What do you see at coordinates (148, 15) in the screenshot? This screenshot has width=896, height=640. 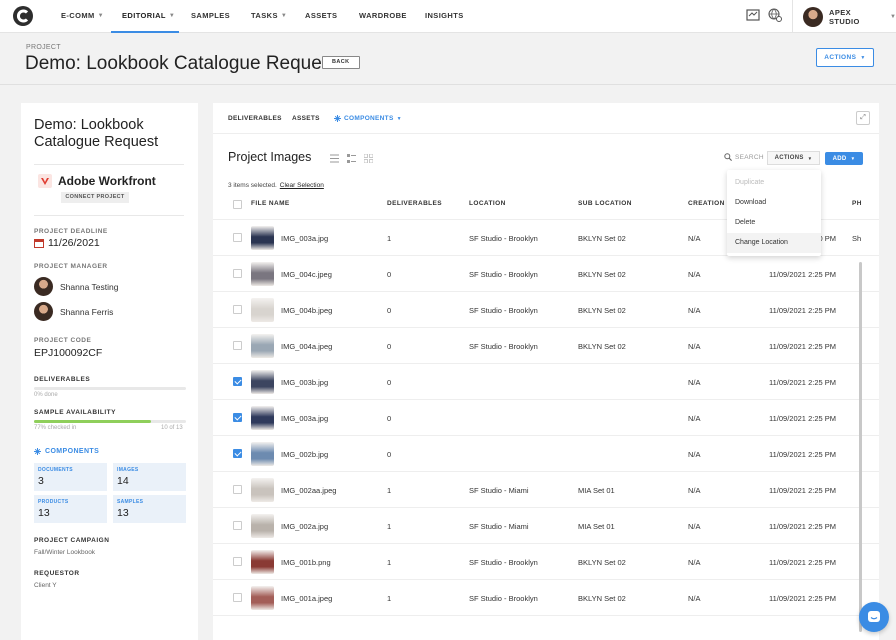 I see `nav-item-editorial: EDITORIAL ▼` at bounding box center [148, 15].